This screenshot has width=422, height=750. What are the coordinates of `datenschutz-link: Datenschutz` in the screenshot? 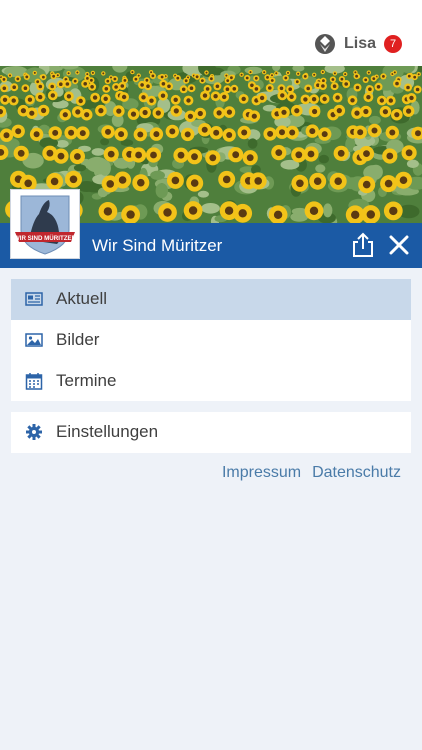 It's located at (356, 473).